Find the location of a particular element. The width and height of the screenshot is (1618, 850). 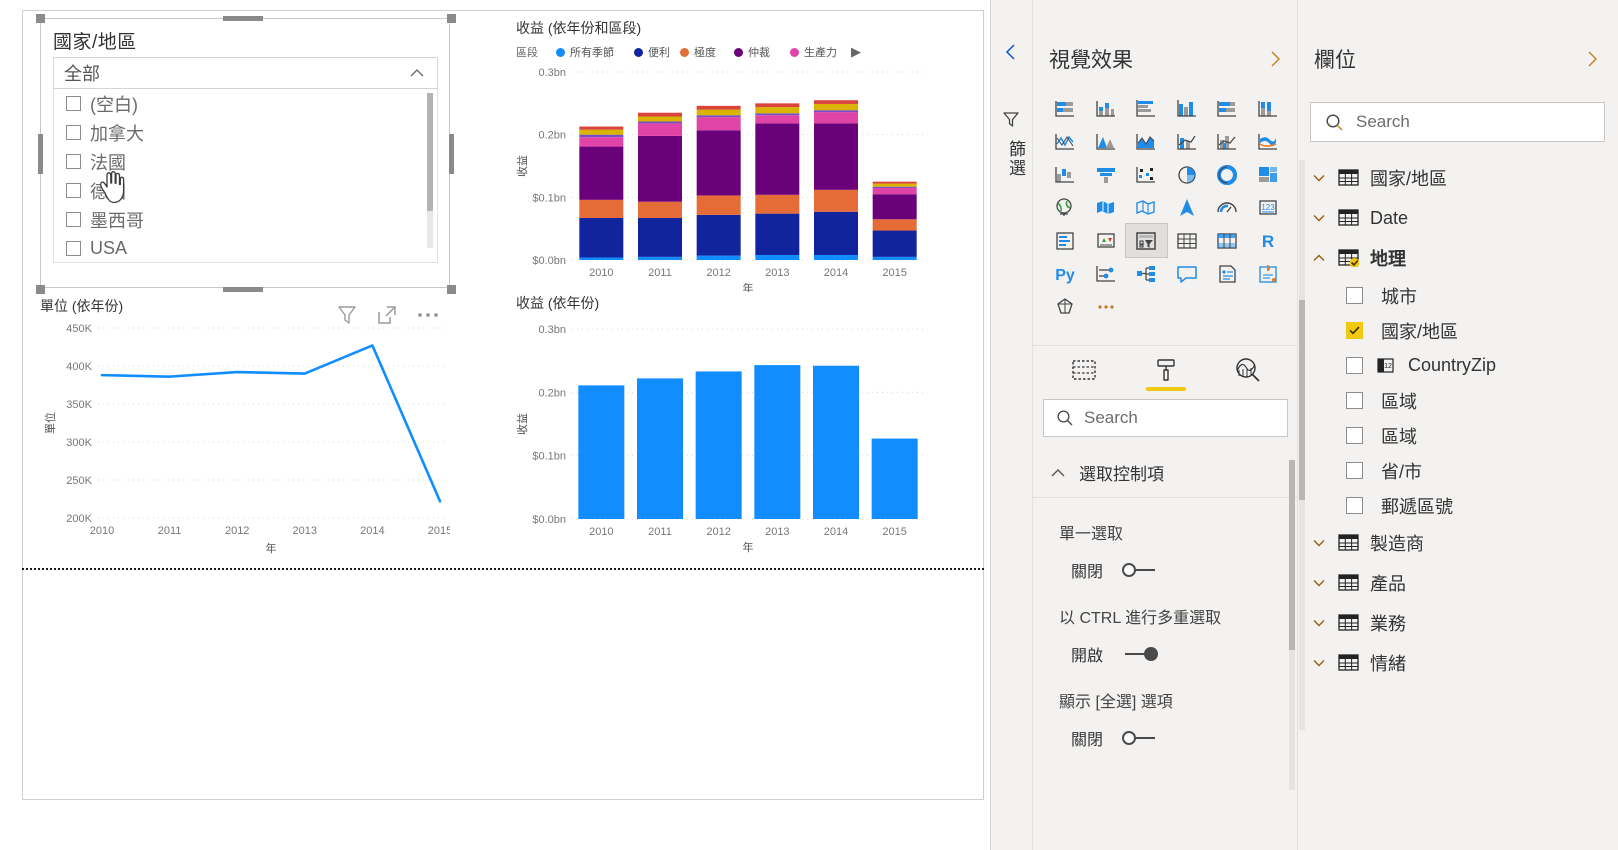

chevron-left-icon is located at coordinates (1011, 52).